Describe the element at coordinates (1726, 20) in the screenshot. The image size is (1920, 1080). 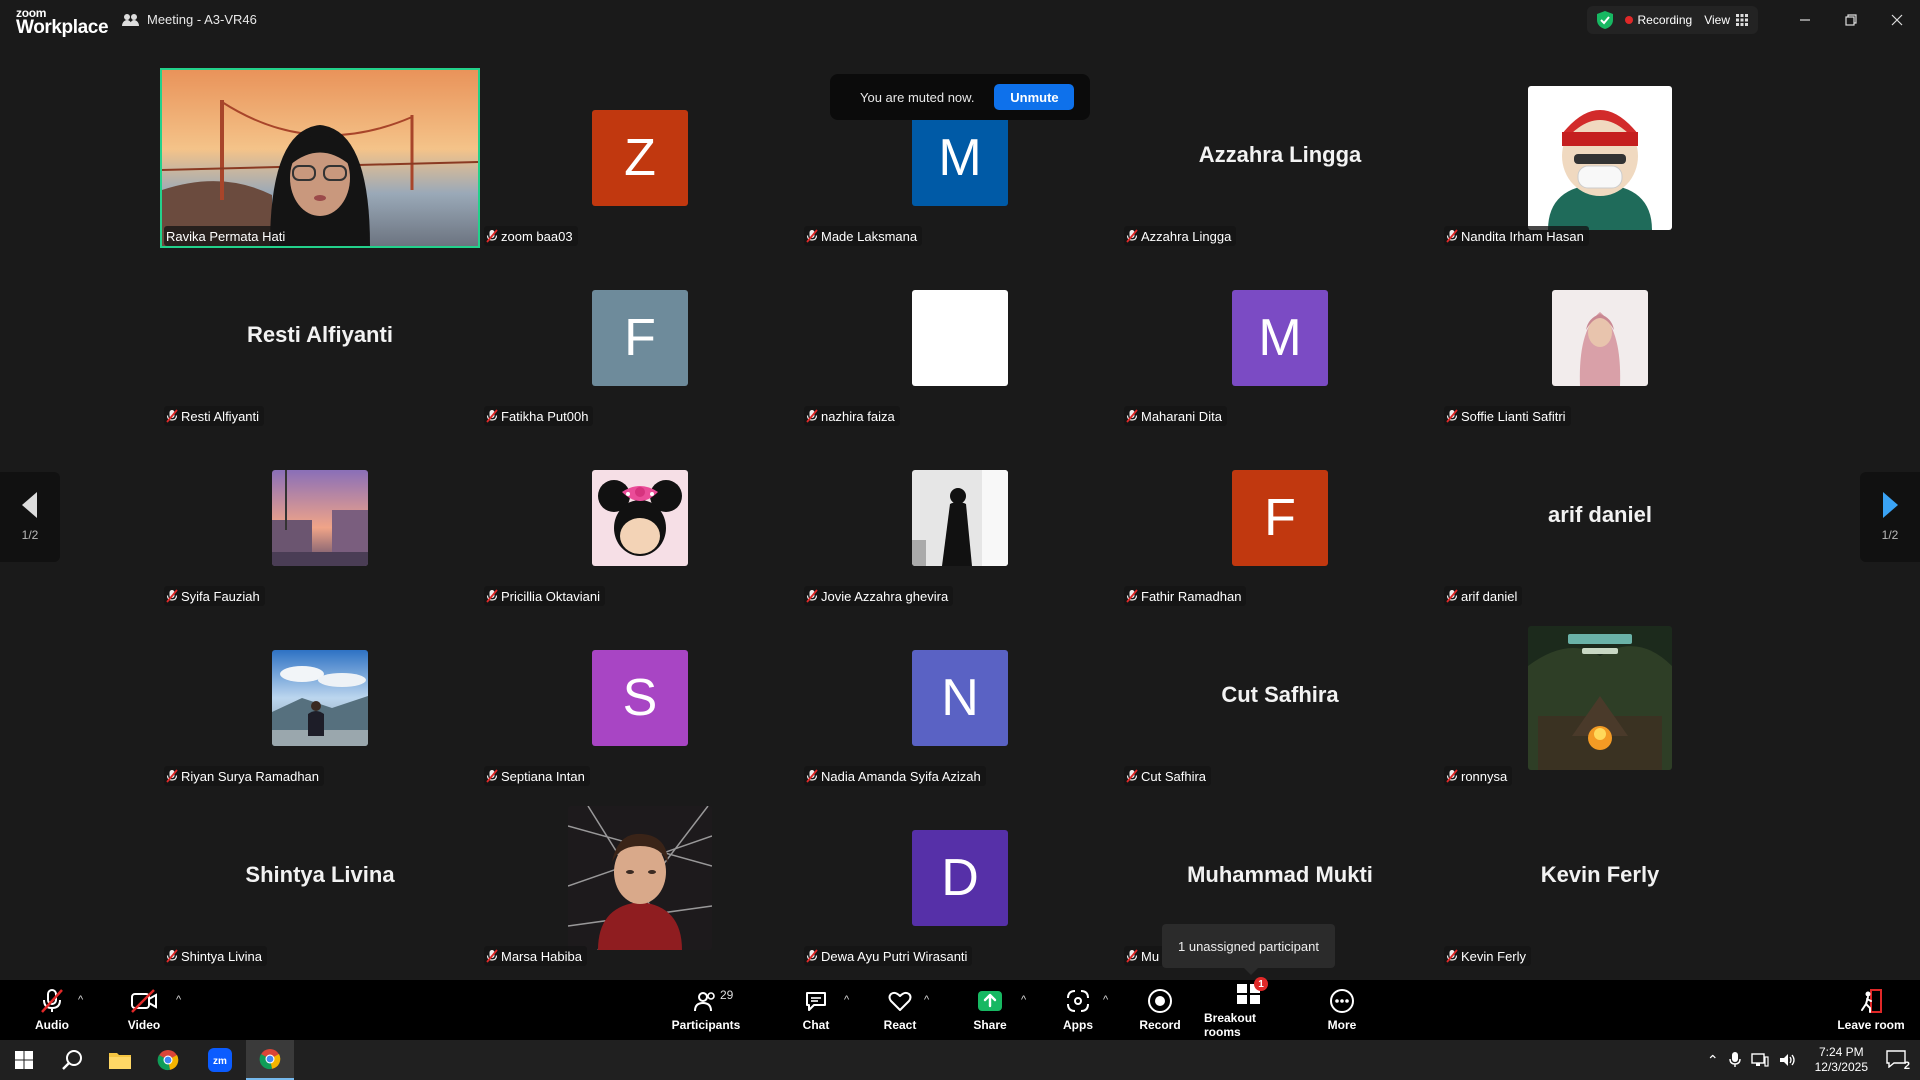
I see `view-button: View` at that location.